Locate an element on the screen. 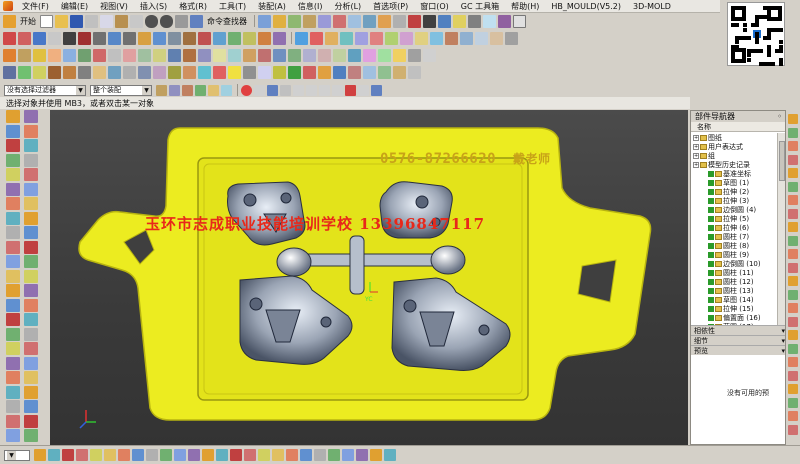  paste-face-icon is located at coordinates (144, 55).